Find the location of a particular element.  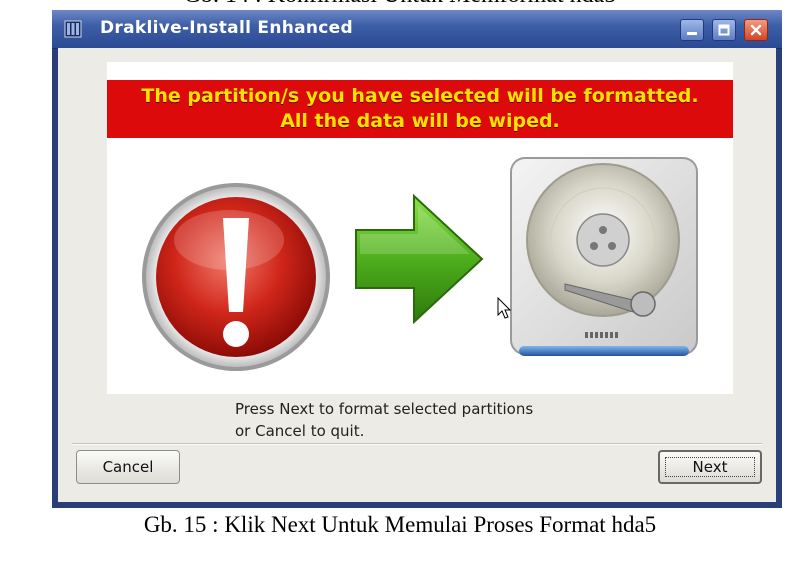

close-icon is located at coordinates (756, 30).